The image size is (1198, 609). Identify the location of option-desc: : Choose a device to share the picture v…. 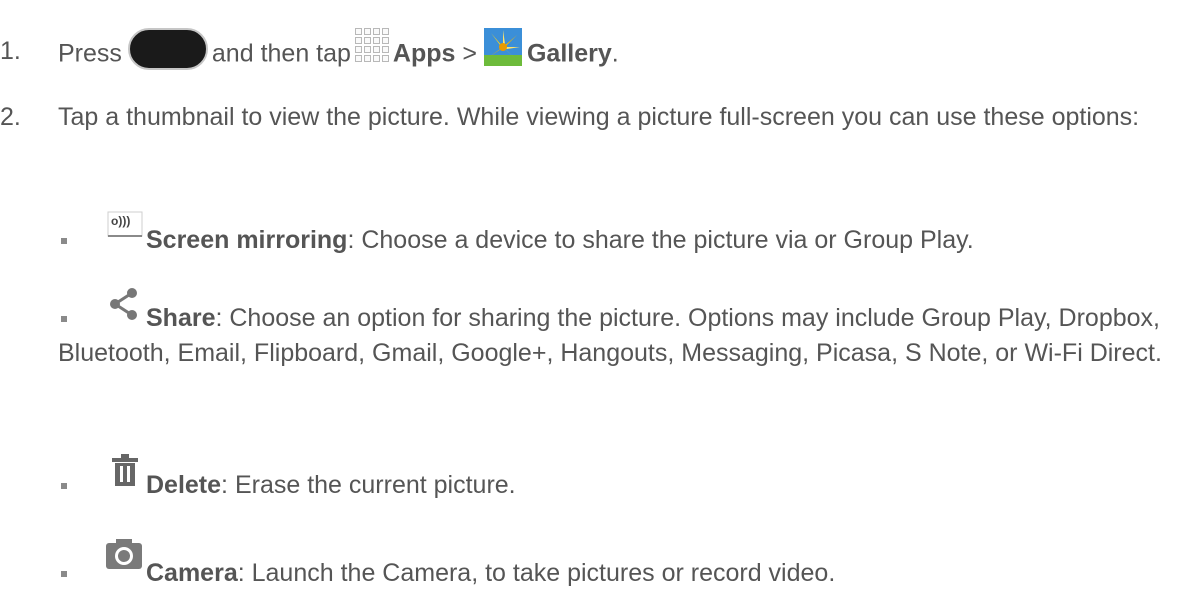
(660, 240).